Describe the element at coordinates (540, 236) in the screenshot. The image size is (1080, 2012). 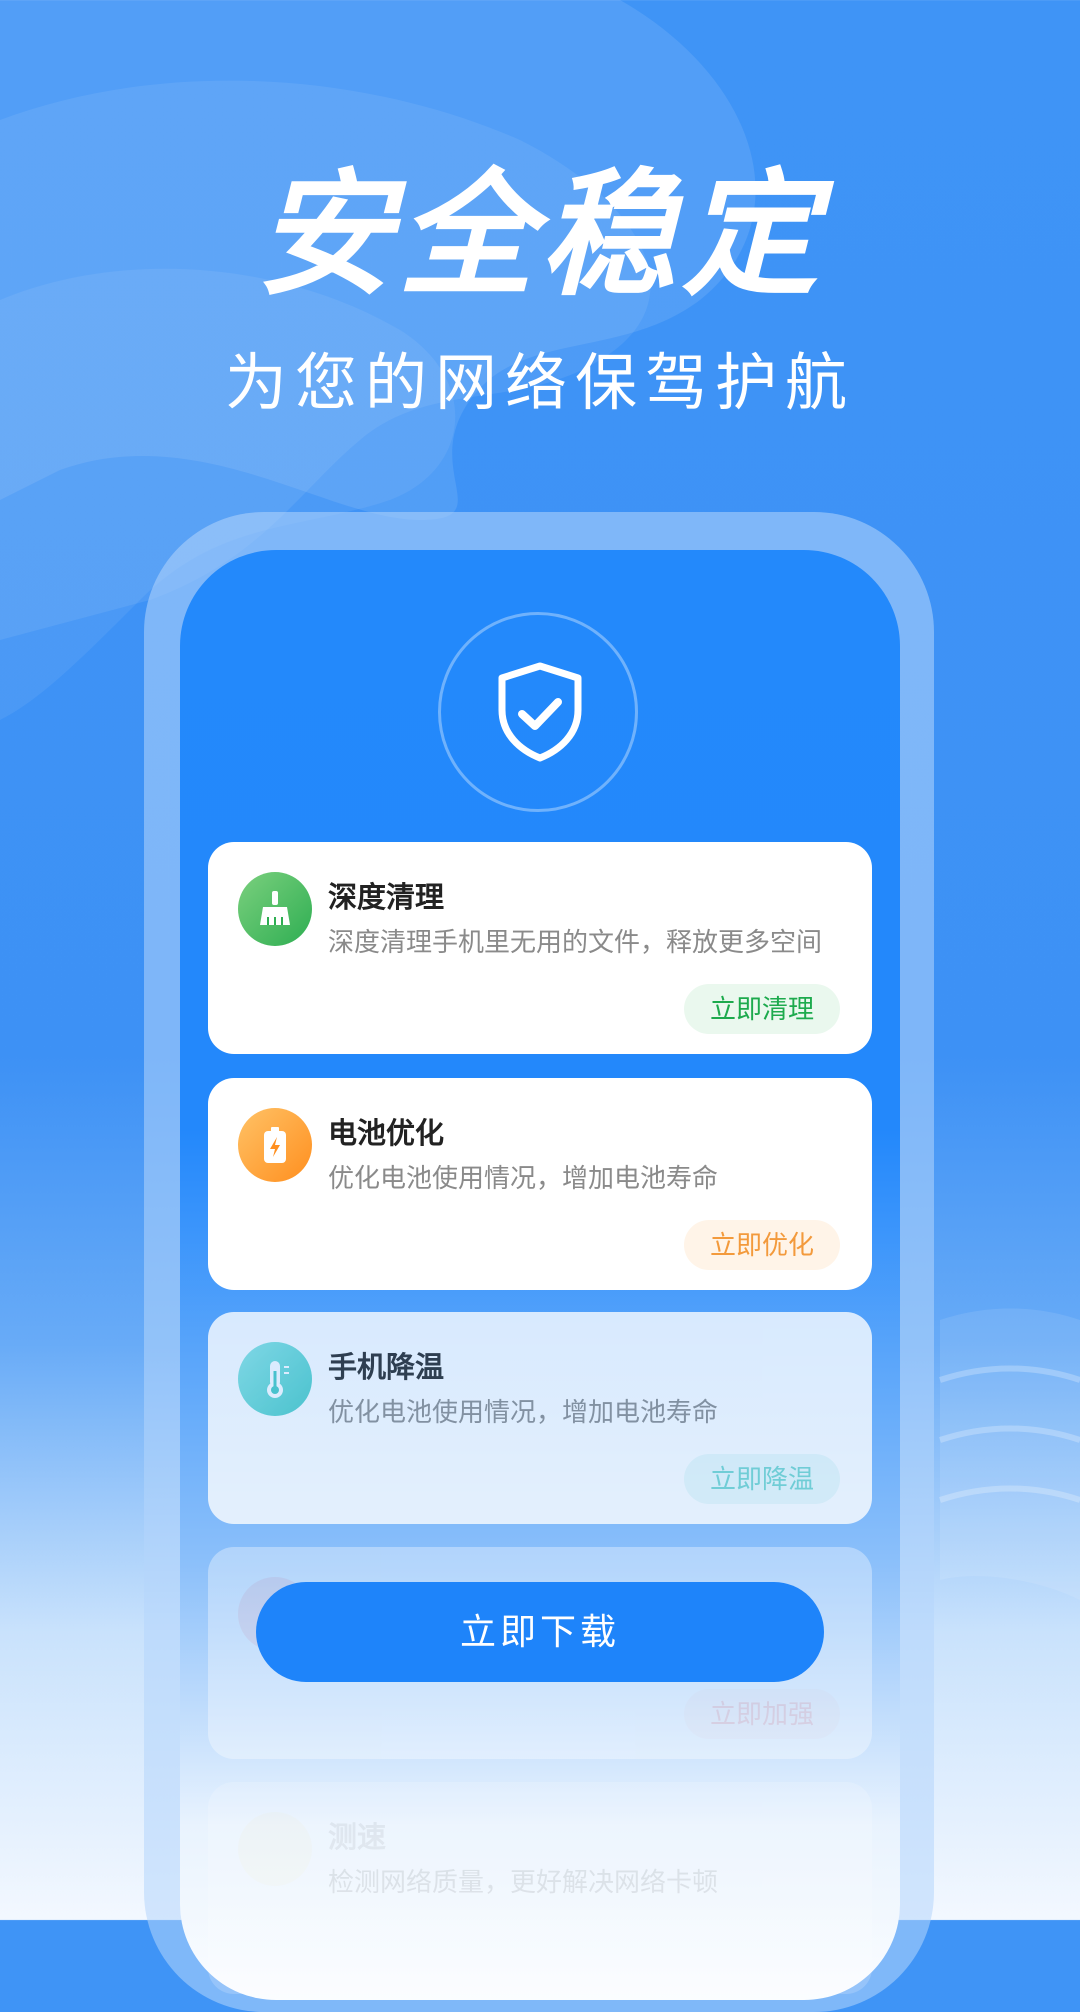
I see `page-title: 安全稳定` at that location.